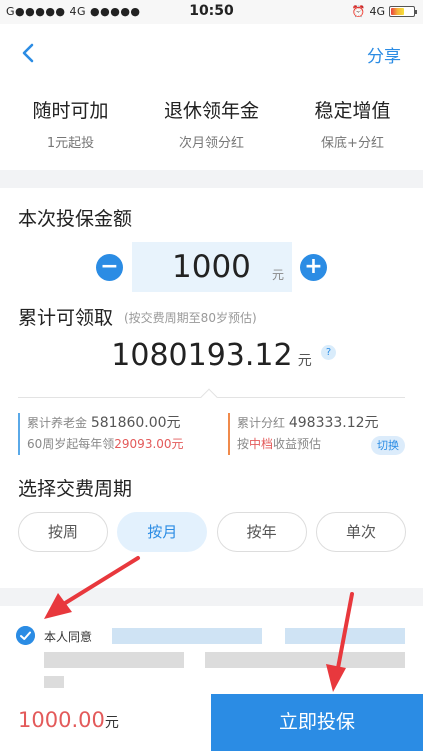  What do you see at coordinates (135, 423) in the screenshot?
I see `pension-value: 581860.00元` at bounding box center [135, 423].